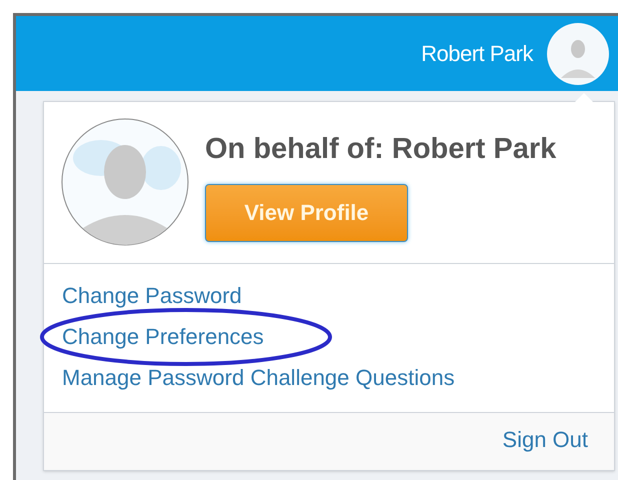 Image resolution: width=618 pixels, height=480 pixels. I want to click on menu-link: Manage Password Challenge Questions, so click(258, 377).